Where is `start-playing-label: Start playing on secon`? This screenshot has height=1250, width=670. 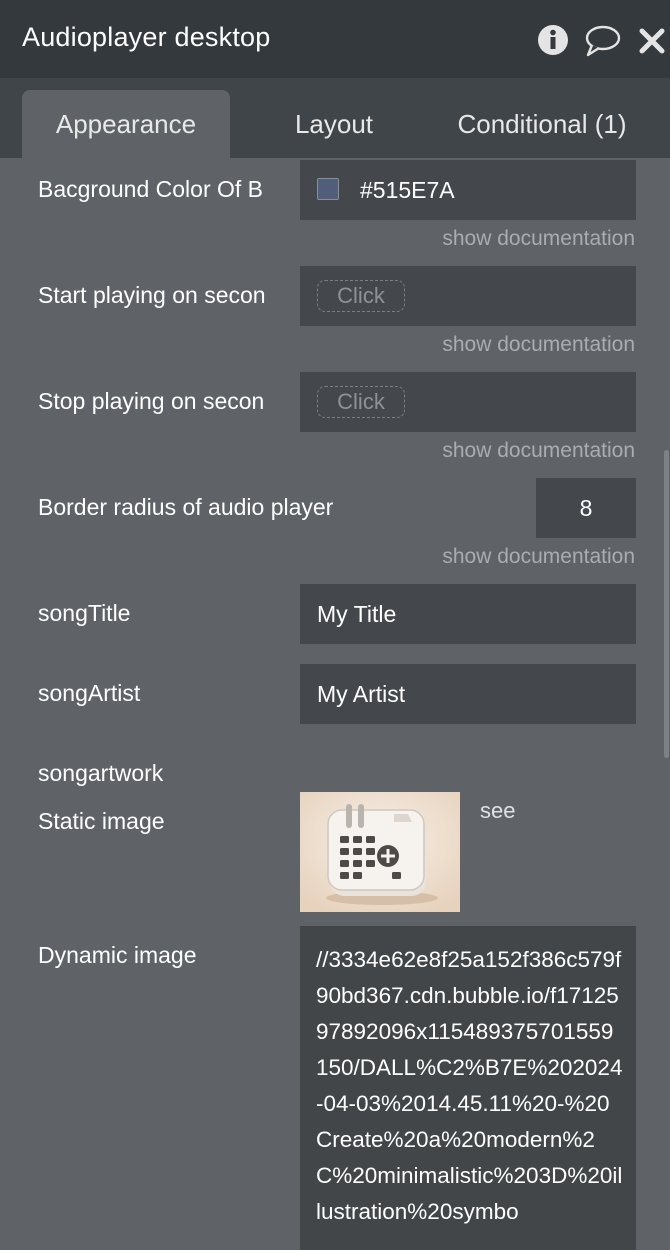
start-playing-label: Start playing on secon is located at coordinates (152, 295).